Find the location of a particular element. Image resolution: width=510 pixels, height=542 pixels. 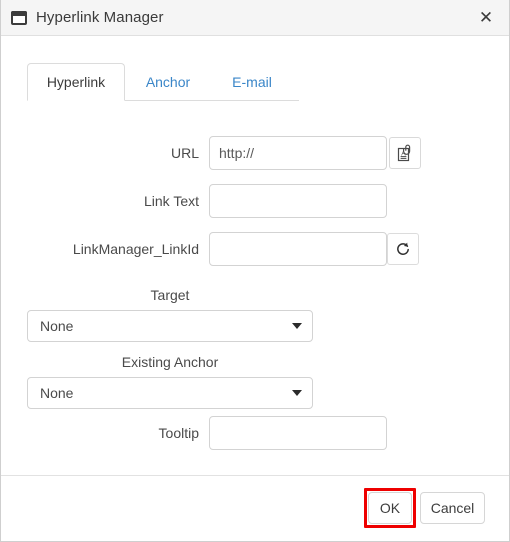

dialog-title: Hyperlink Manager is located at coordinates (100, 17).